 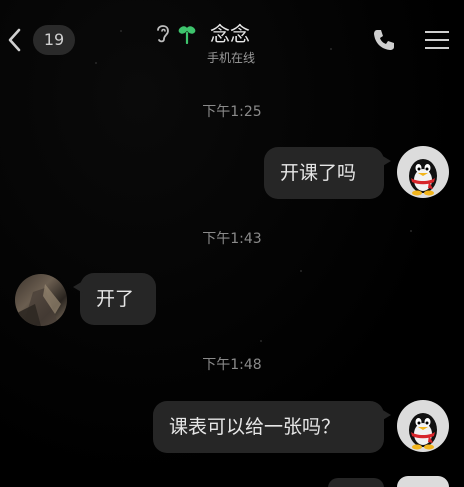 What do you see at coordinates (187, 35) in the screenshot?
I see `sprout-icon` at bounding box center [187, 35].